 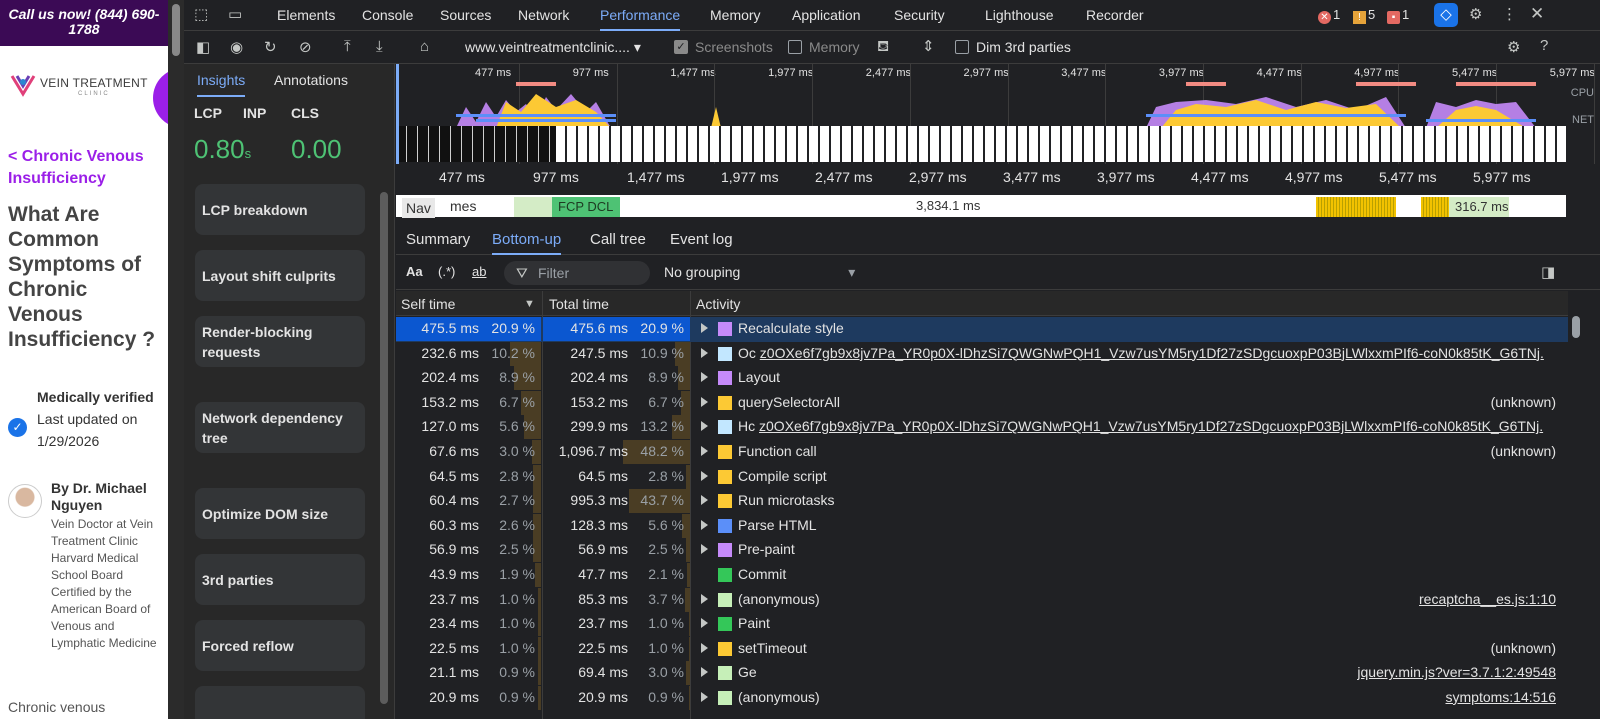 What do you see at coordinates (280, 579) in the screenshot?
I see `insight-3rd-parties: 3rd parties` at bounding box center [280, 579].